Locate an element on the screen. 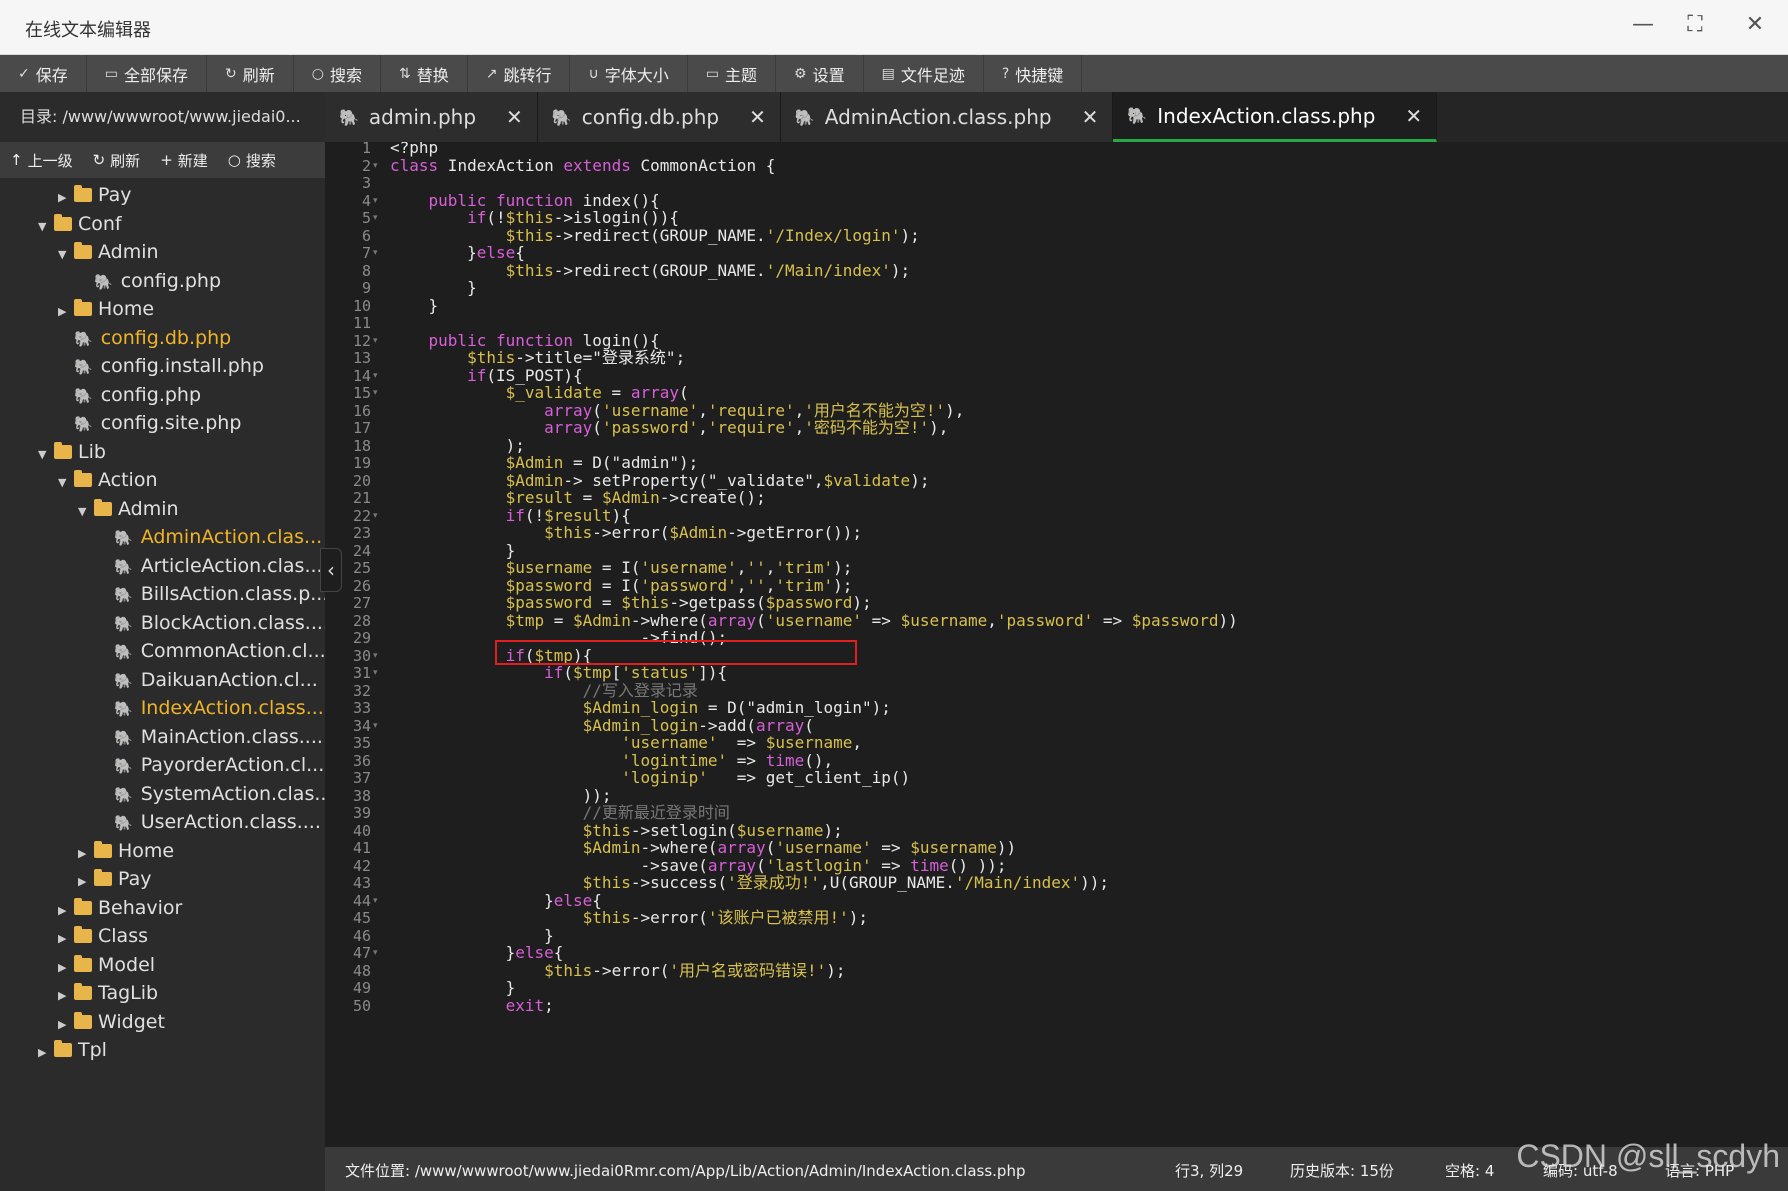 This screenshot has height=1191, width=1788. tree-file: 🐘 config.install.php is located at coordinates (161, 366).